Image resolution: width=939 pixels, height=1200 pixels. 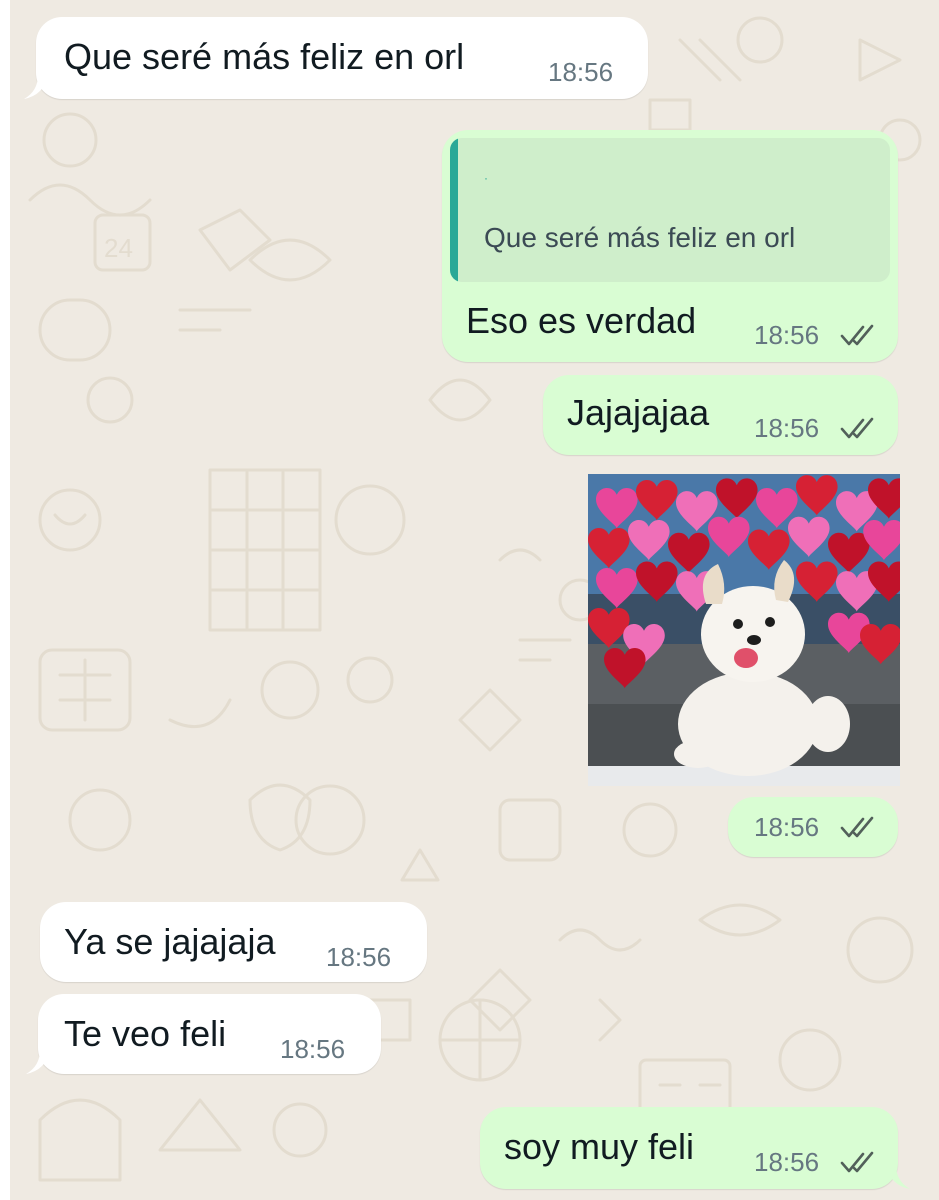 I want to click on incoming-message-bubble: Ya se jajajaja 18:56, so click(x=233, y=942).